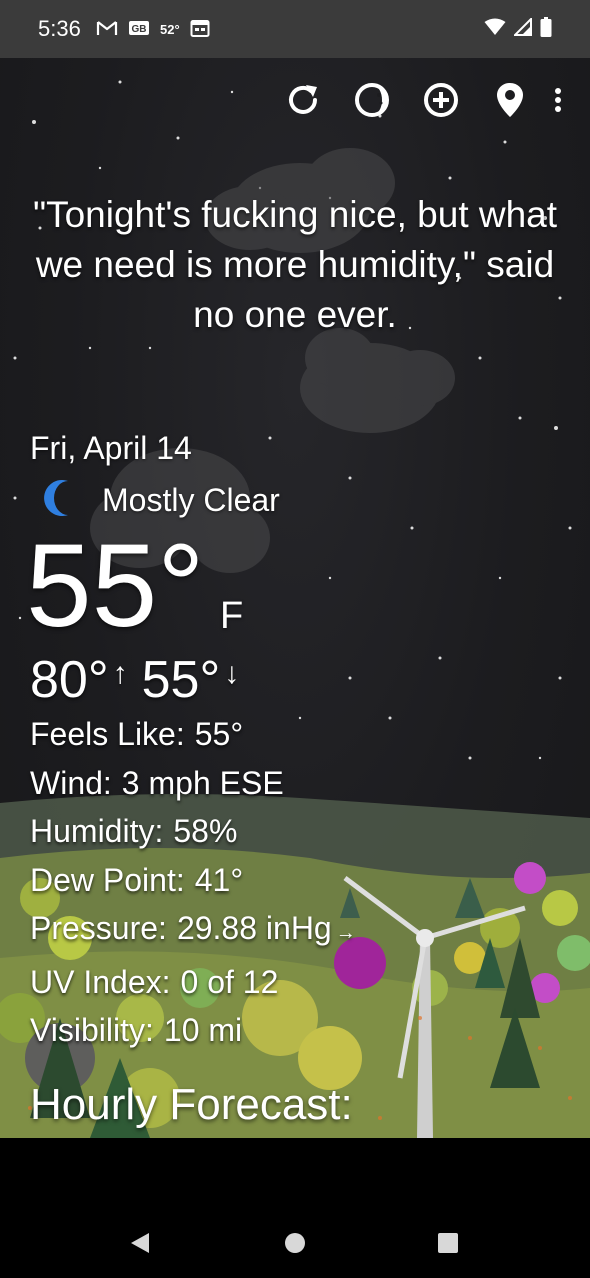 Image resolution: width=590 pixels, height=1278 pixels. What do you see at coordinates (140, 1243) in the screenshot?
I see `back-icon` at bounding box center [140, 1243].